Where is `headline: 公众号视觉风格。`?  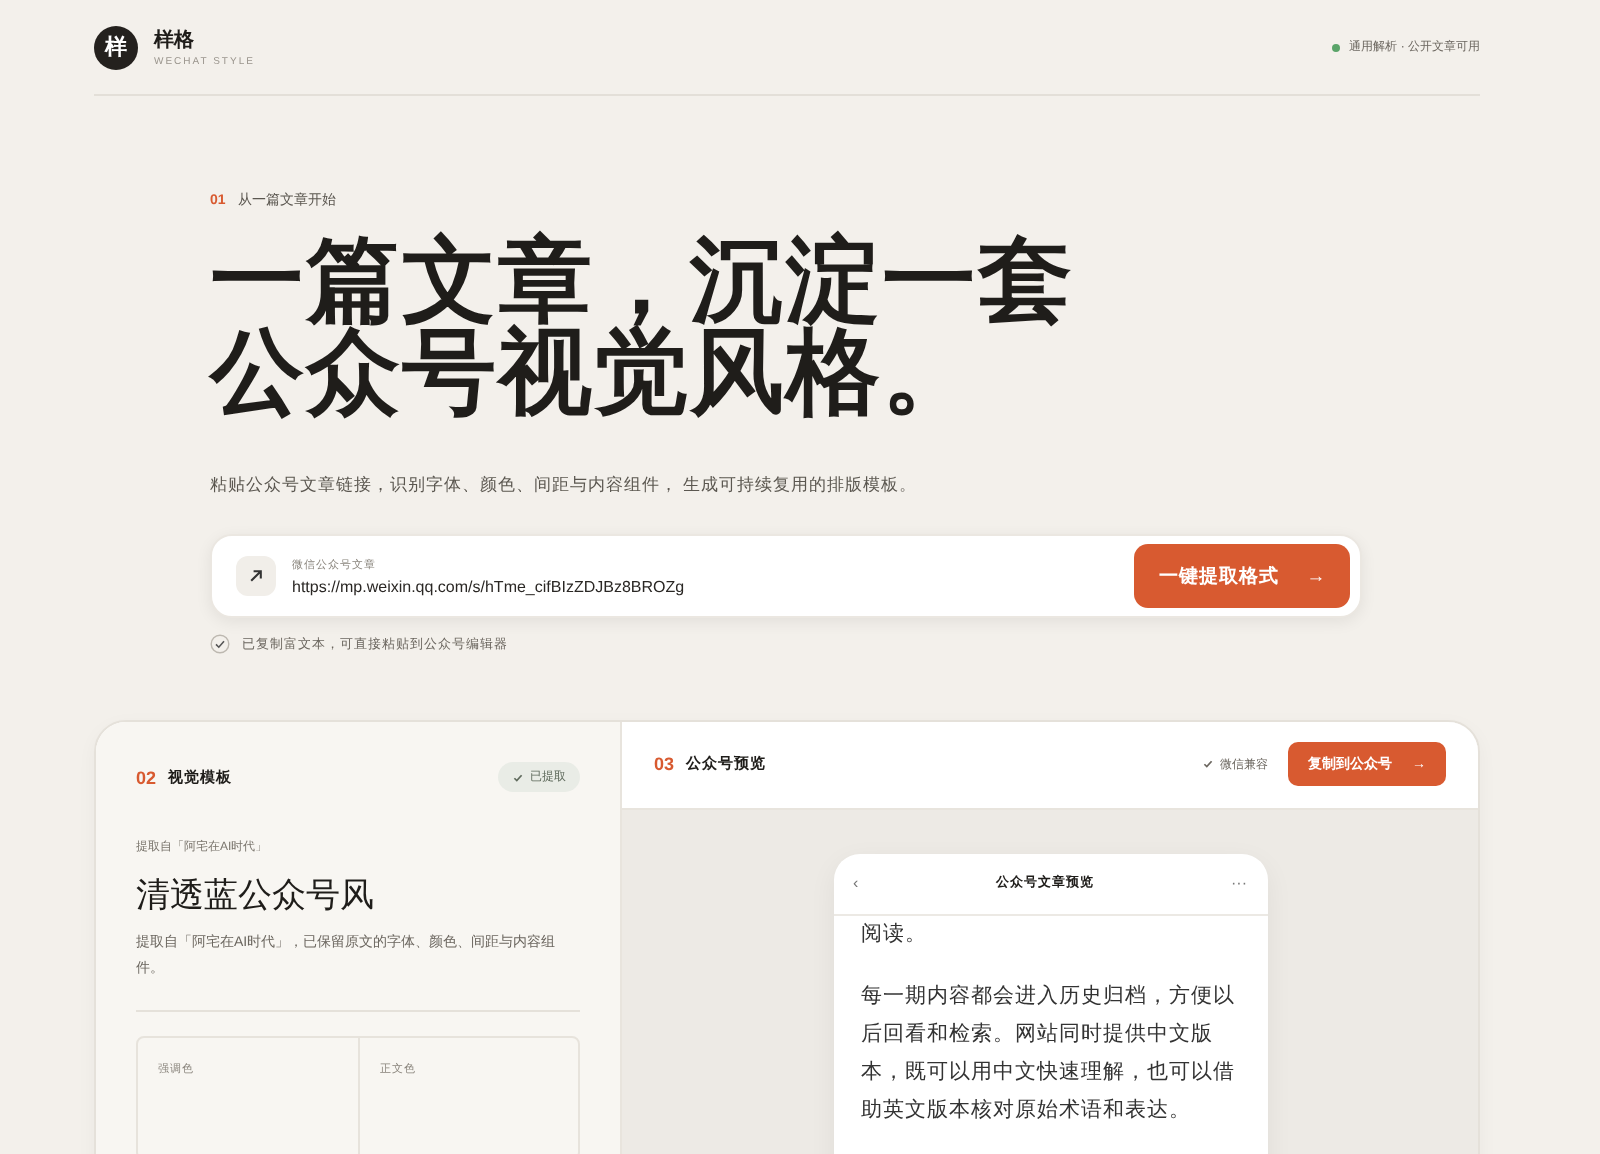
headline: 公众号视觉风格。 is located at coordinates (594, 372).